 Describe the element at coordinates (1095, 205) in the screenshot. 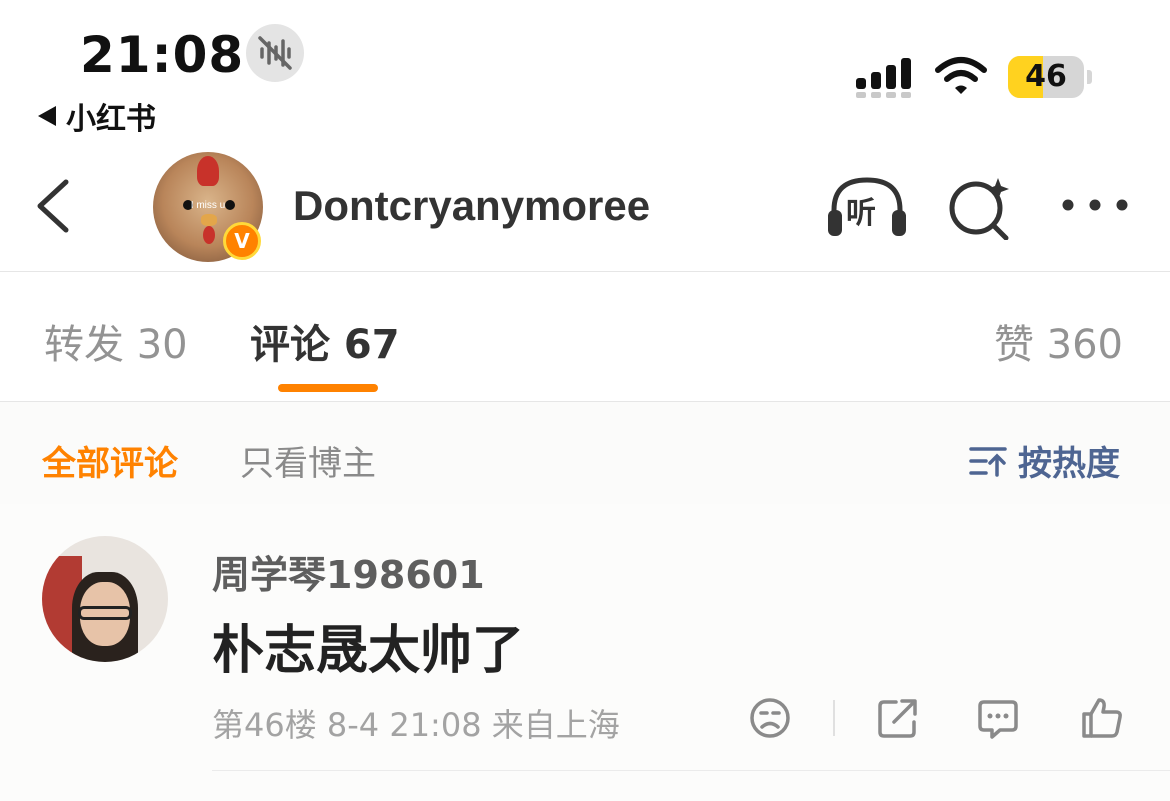

I see `more-icon` at that location.